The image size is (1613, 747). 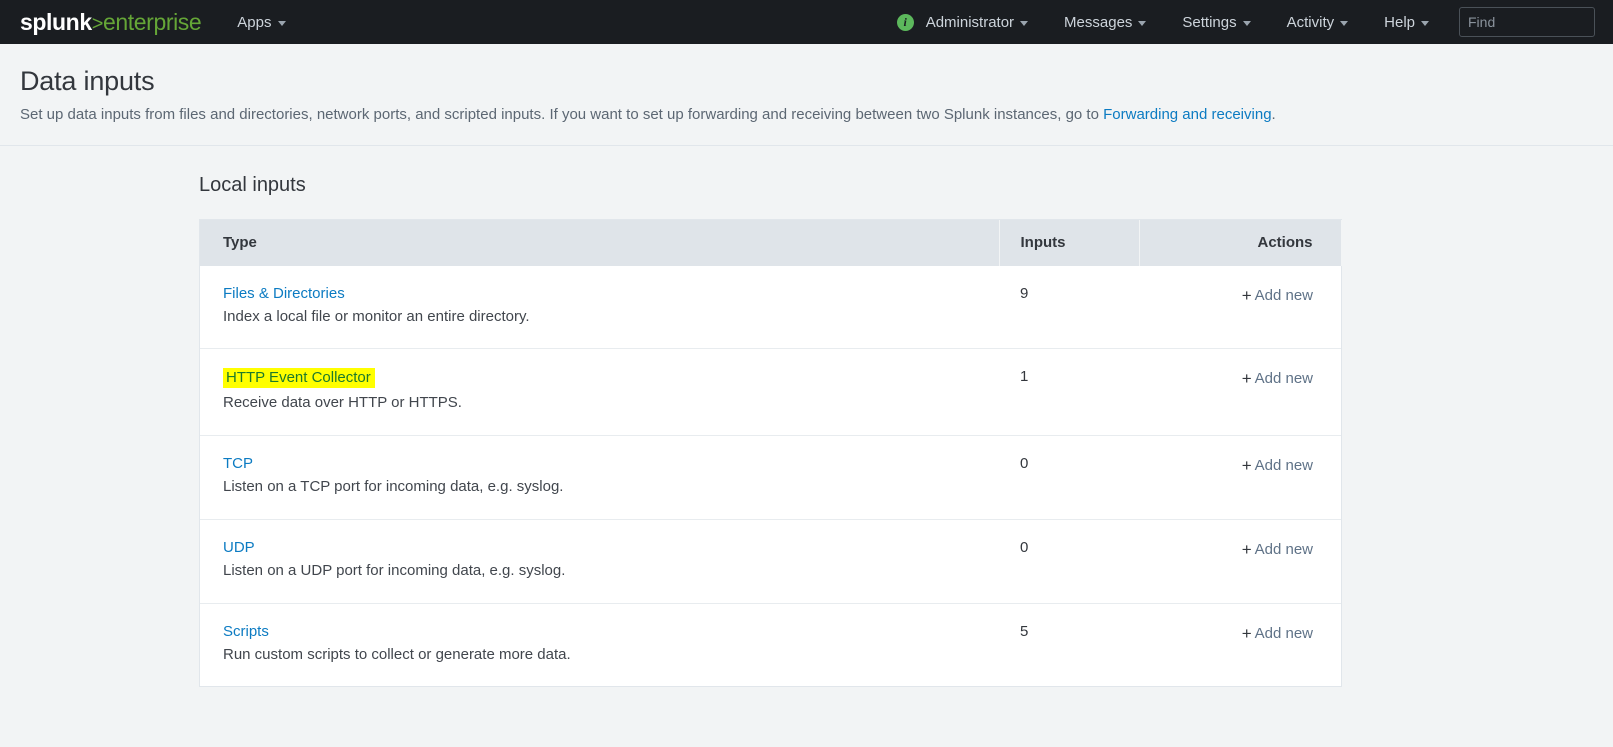 I want to click on cell-inputs-count: 5, so click(x=1069, y=644).